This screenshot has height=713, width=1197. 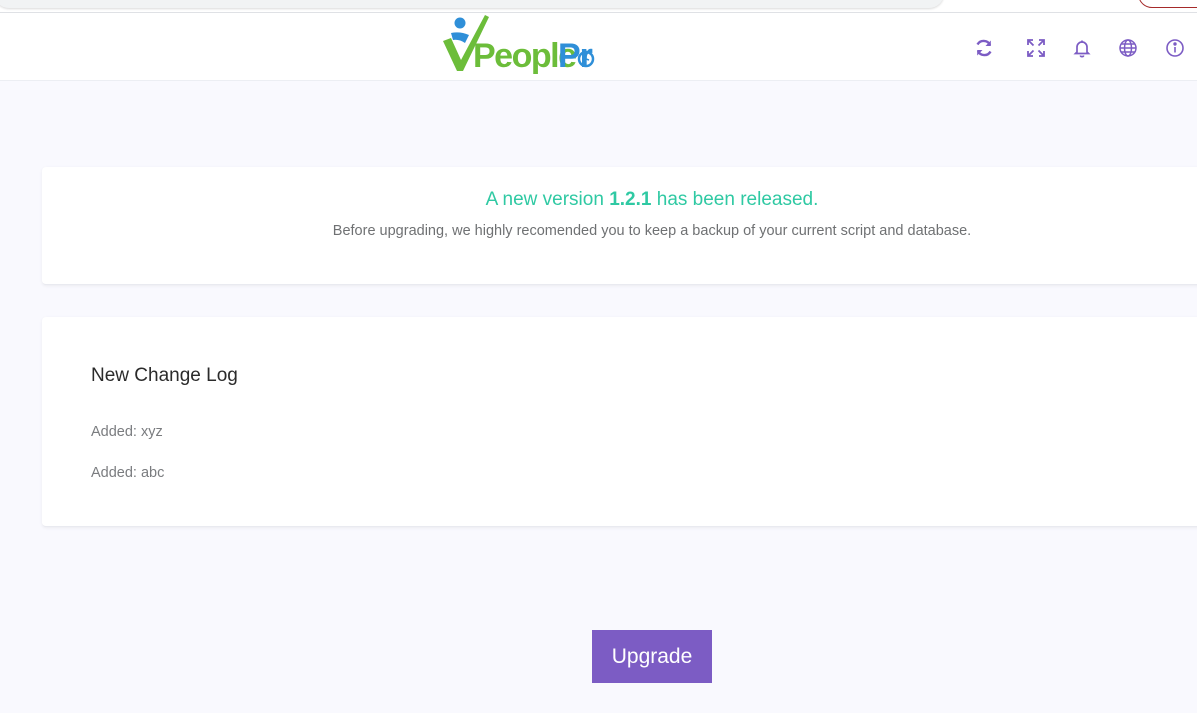 I want to click on release-headline: A new version 1.2.1 has been released., so click(x=619, y=200).